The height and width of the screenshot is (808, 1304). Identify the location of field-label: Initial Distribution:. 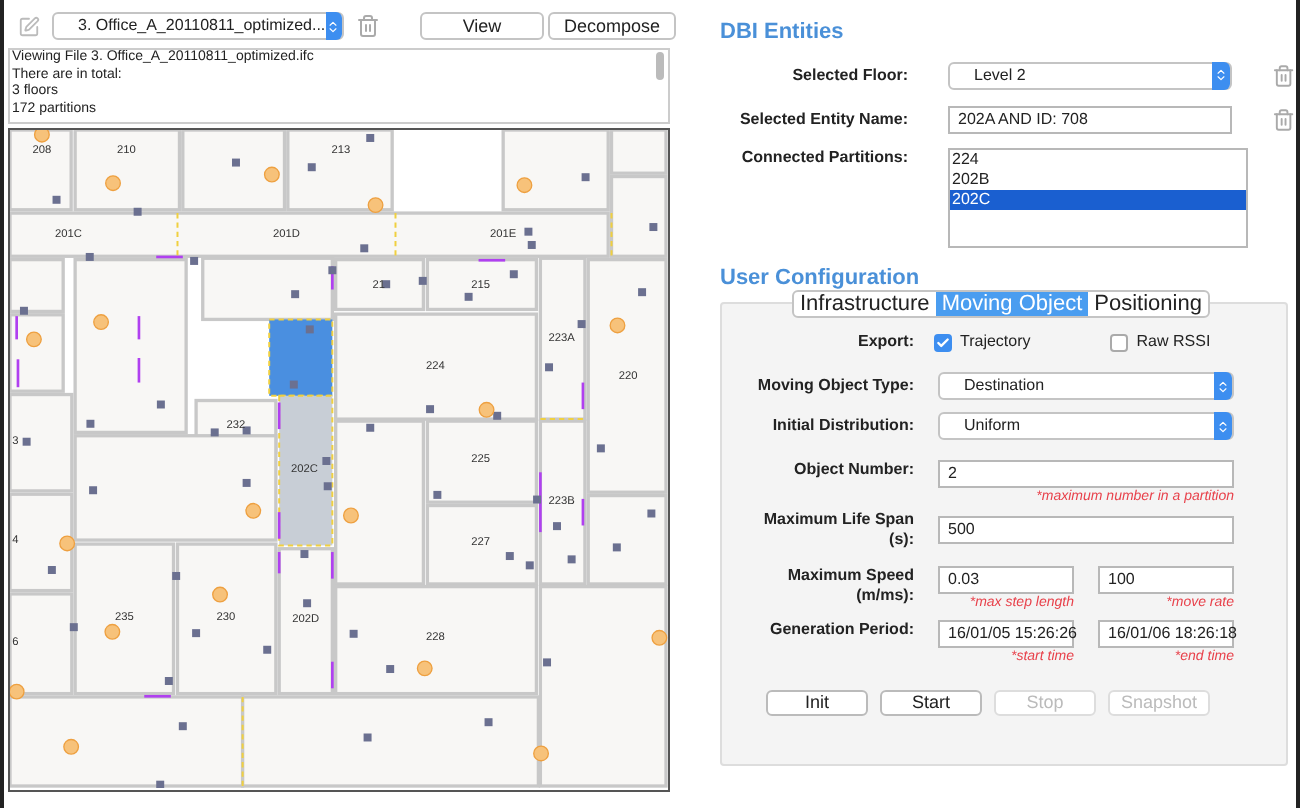
(842, 426).